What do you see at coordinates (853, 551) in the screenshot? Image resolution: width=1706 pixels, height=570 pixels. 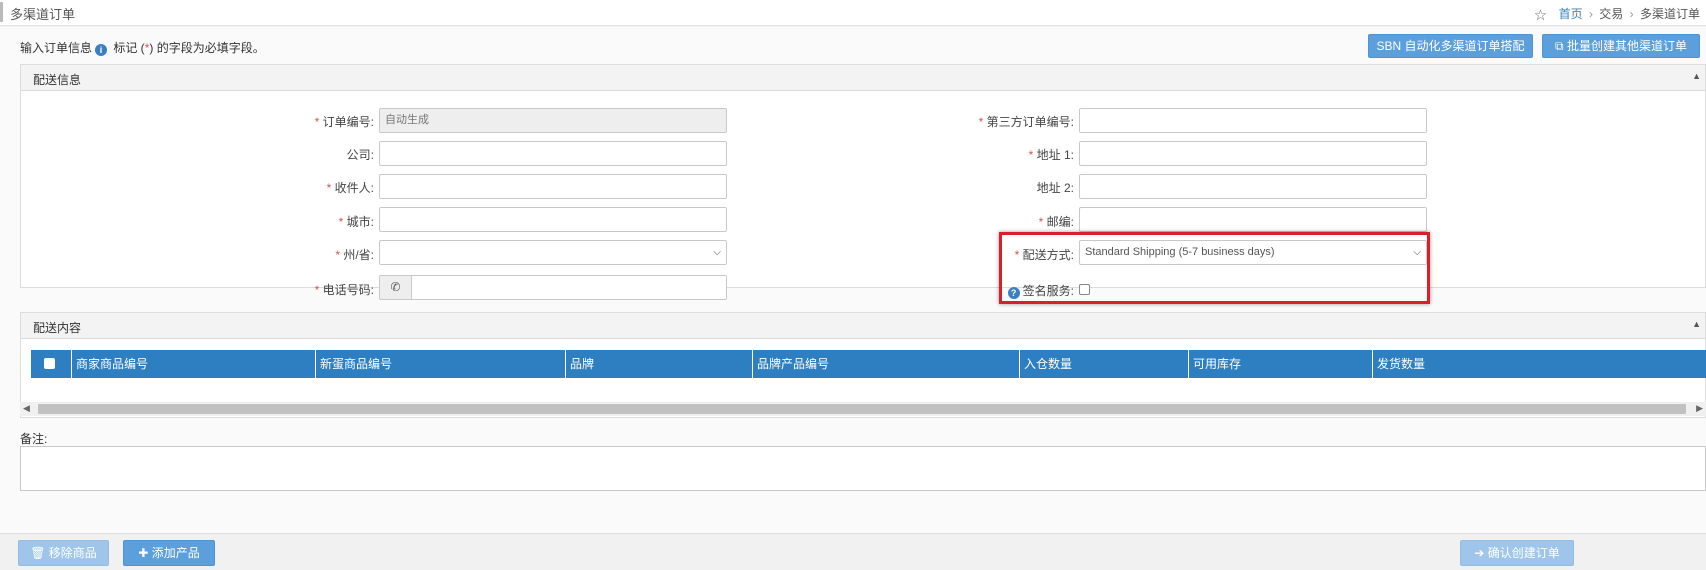 I see `footer-bar: 🗑 移除商品 ✚ 添加产品 ➔ 确认创建订单` at bounding box center [853, 551].